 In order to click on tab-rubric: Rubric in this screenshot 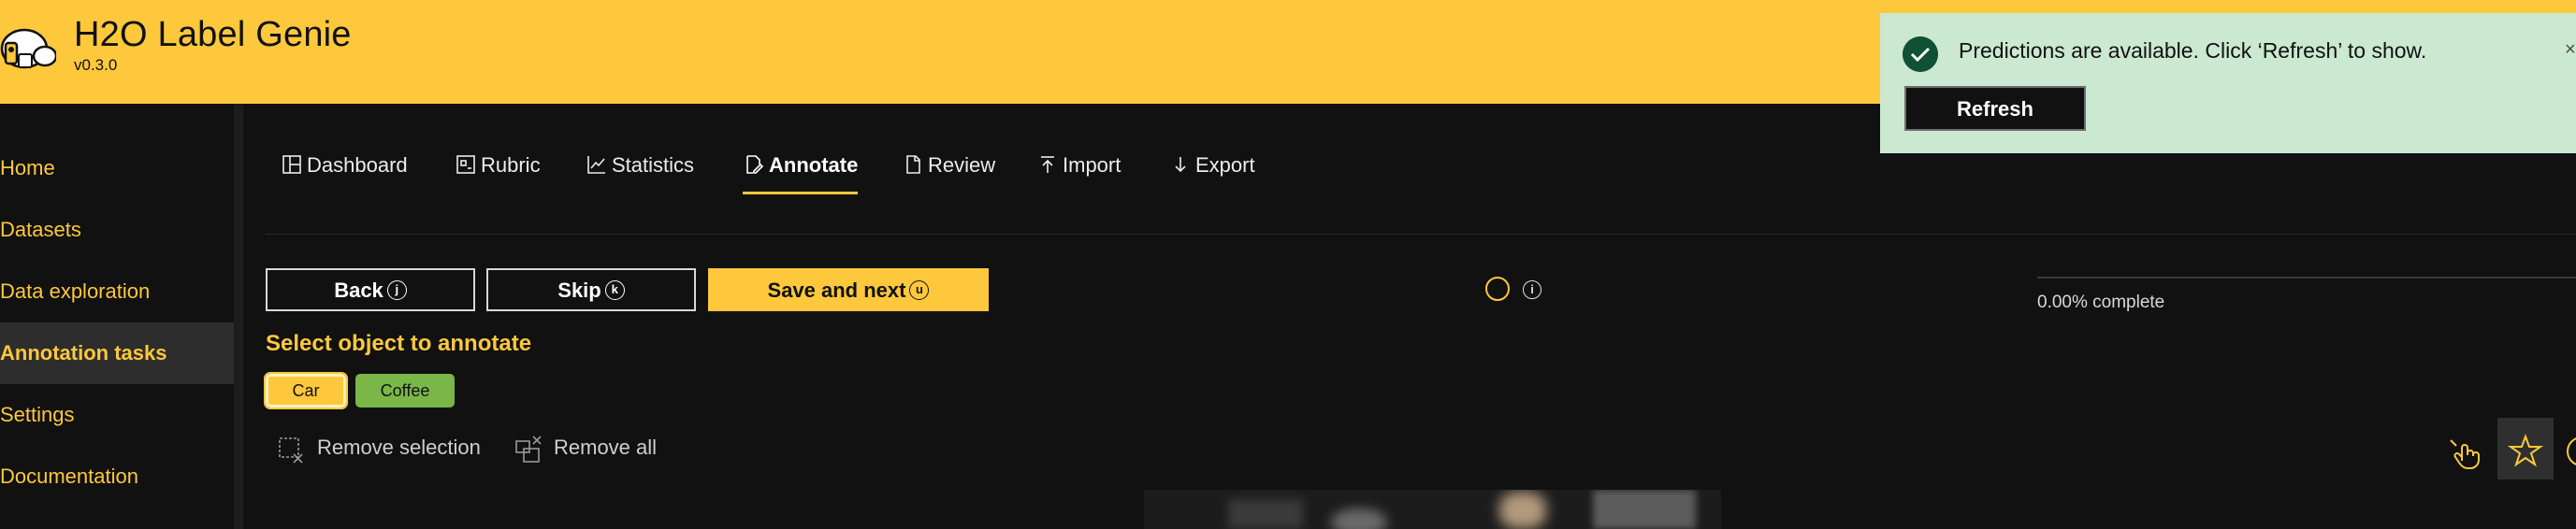, I will do `click(498, 167)`.